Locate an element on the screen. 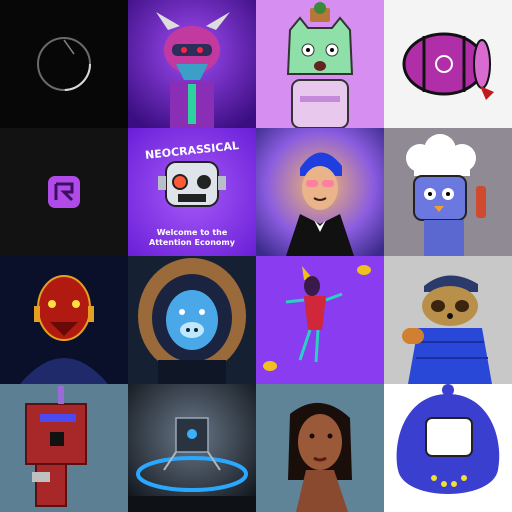 The height and width of the screenshot is (512, 512). tile-pig-parka is located at coordinates (192, 320).